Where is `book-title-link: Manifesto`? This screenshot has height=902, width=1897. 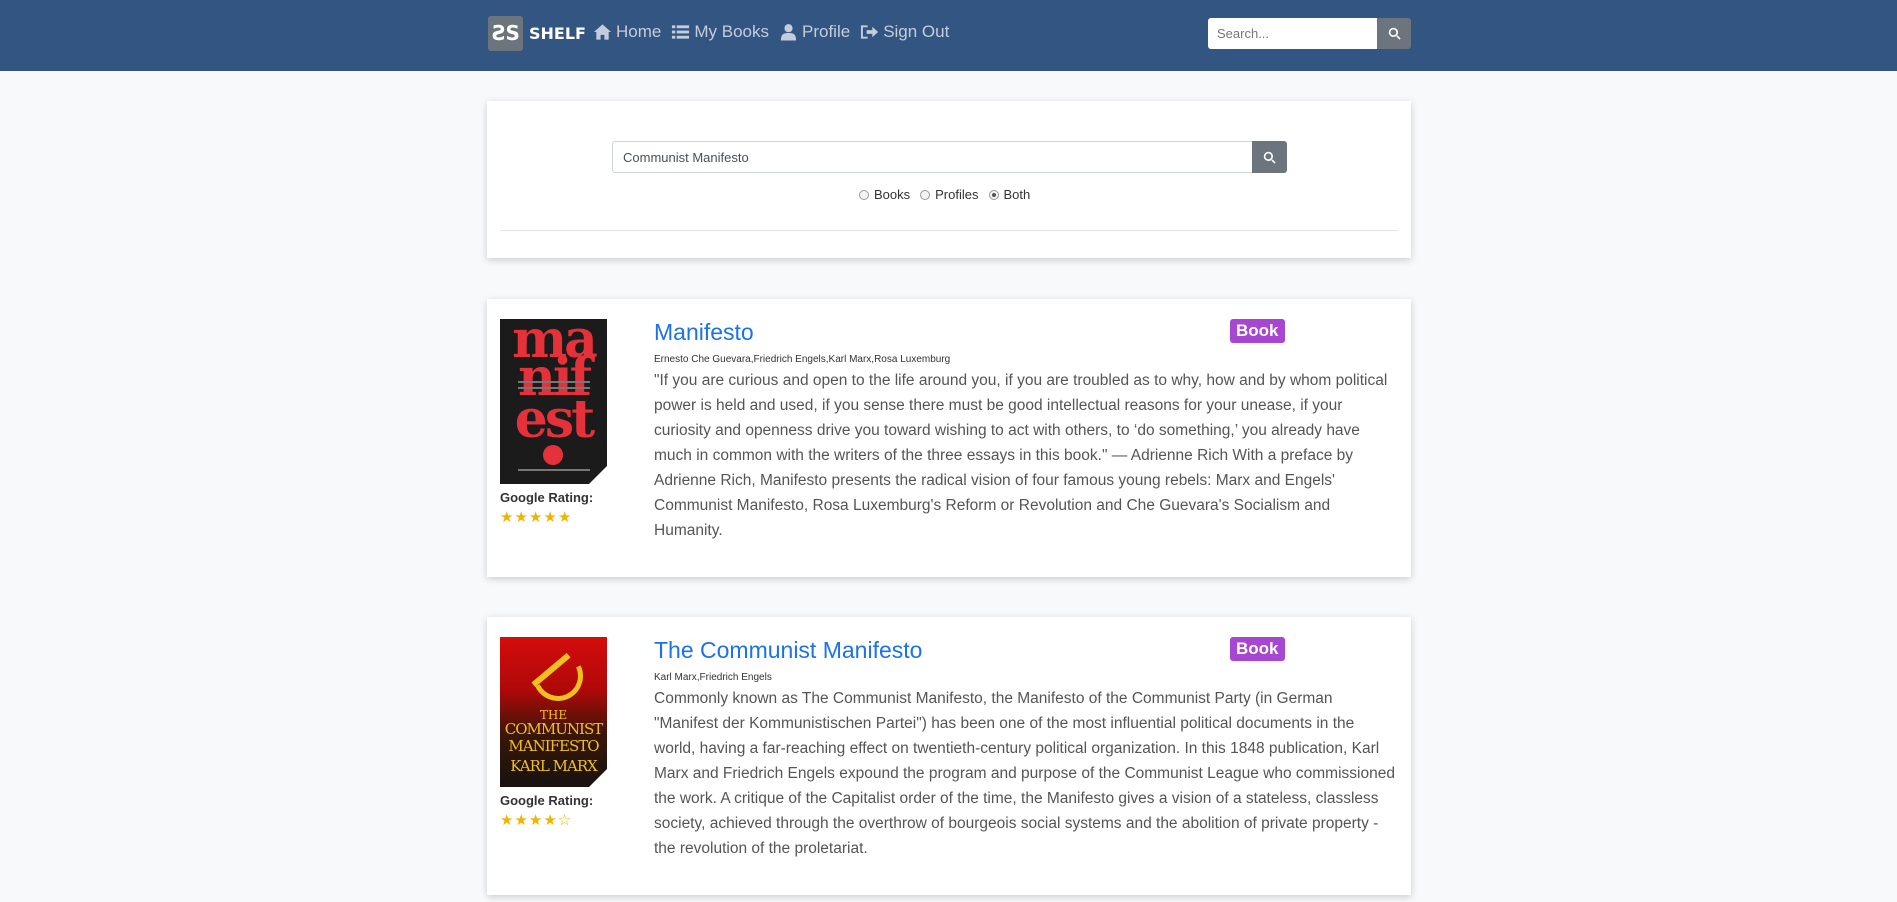 book-title-link: Manifesto is located at coordinates (704, 332).